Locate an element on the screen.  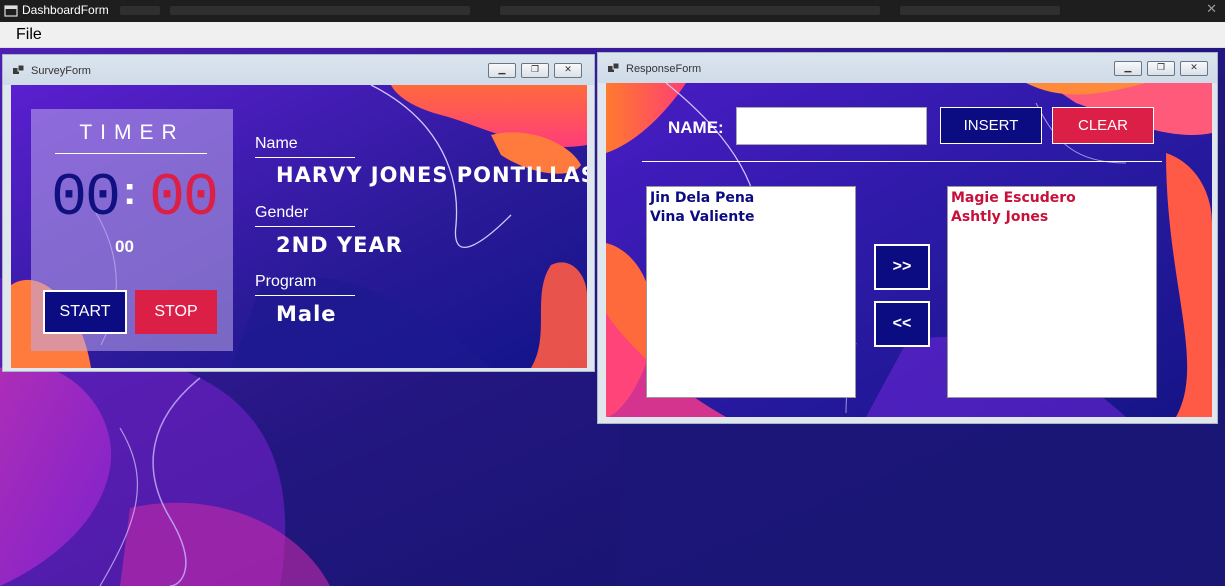
list-item: Vina Valiente is located at coordinates (751, 217).